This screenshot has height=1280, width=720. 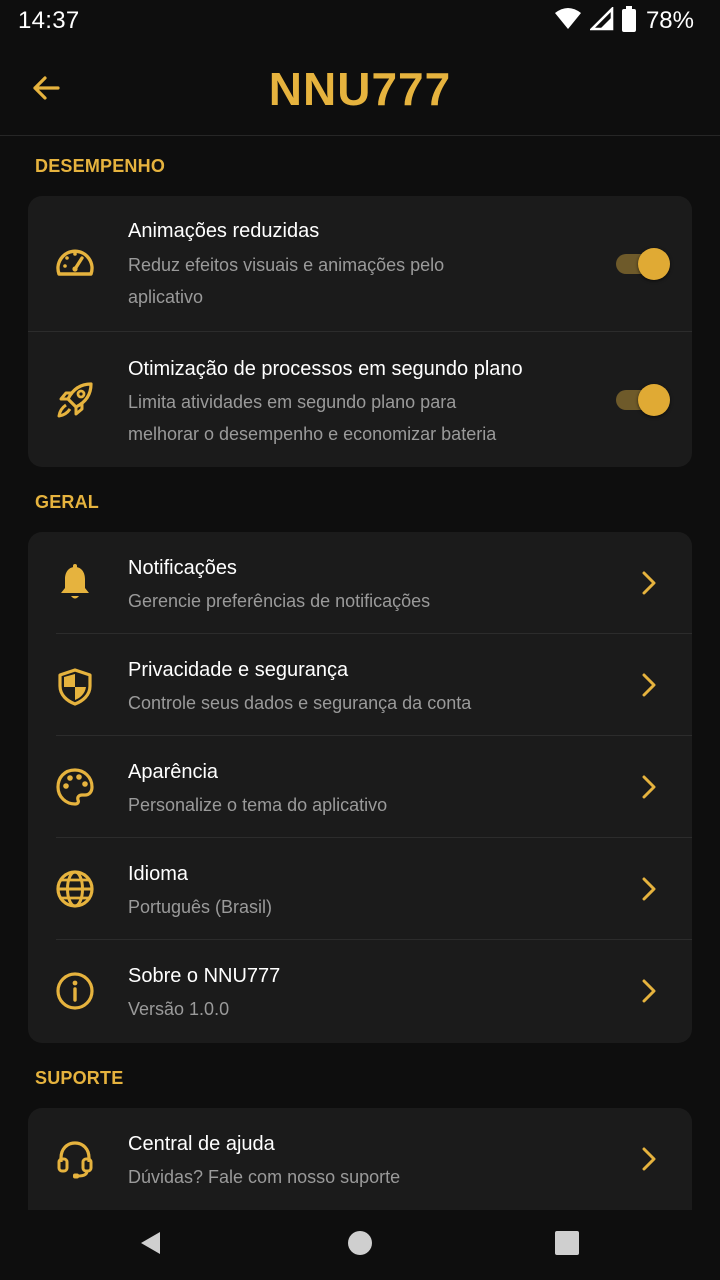 What do you see at coordinates (75, 583) in the screenshot?
I see `bell-icon` at bounding box center [75, 583].